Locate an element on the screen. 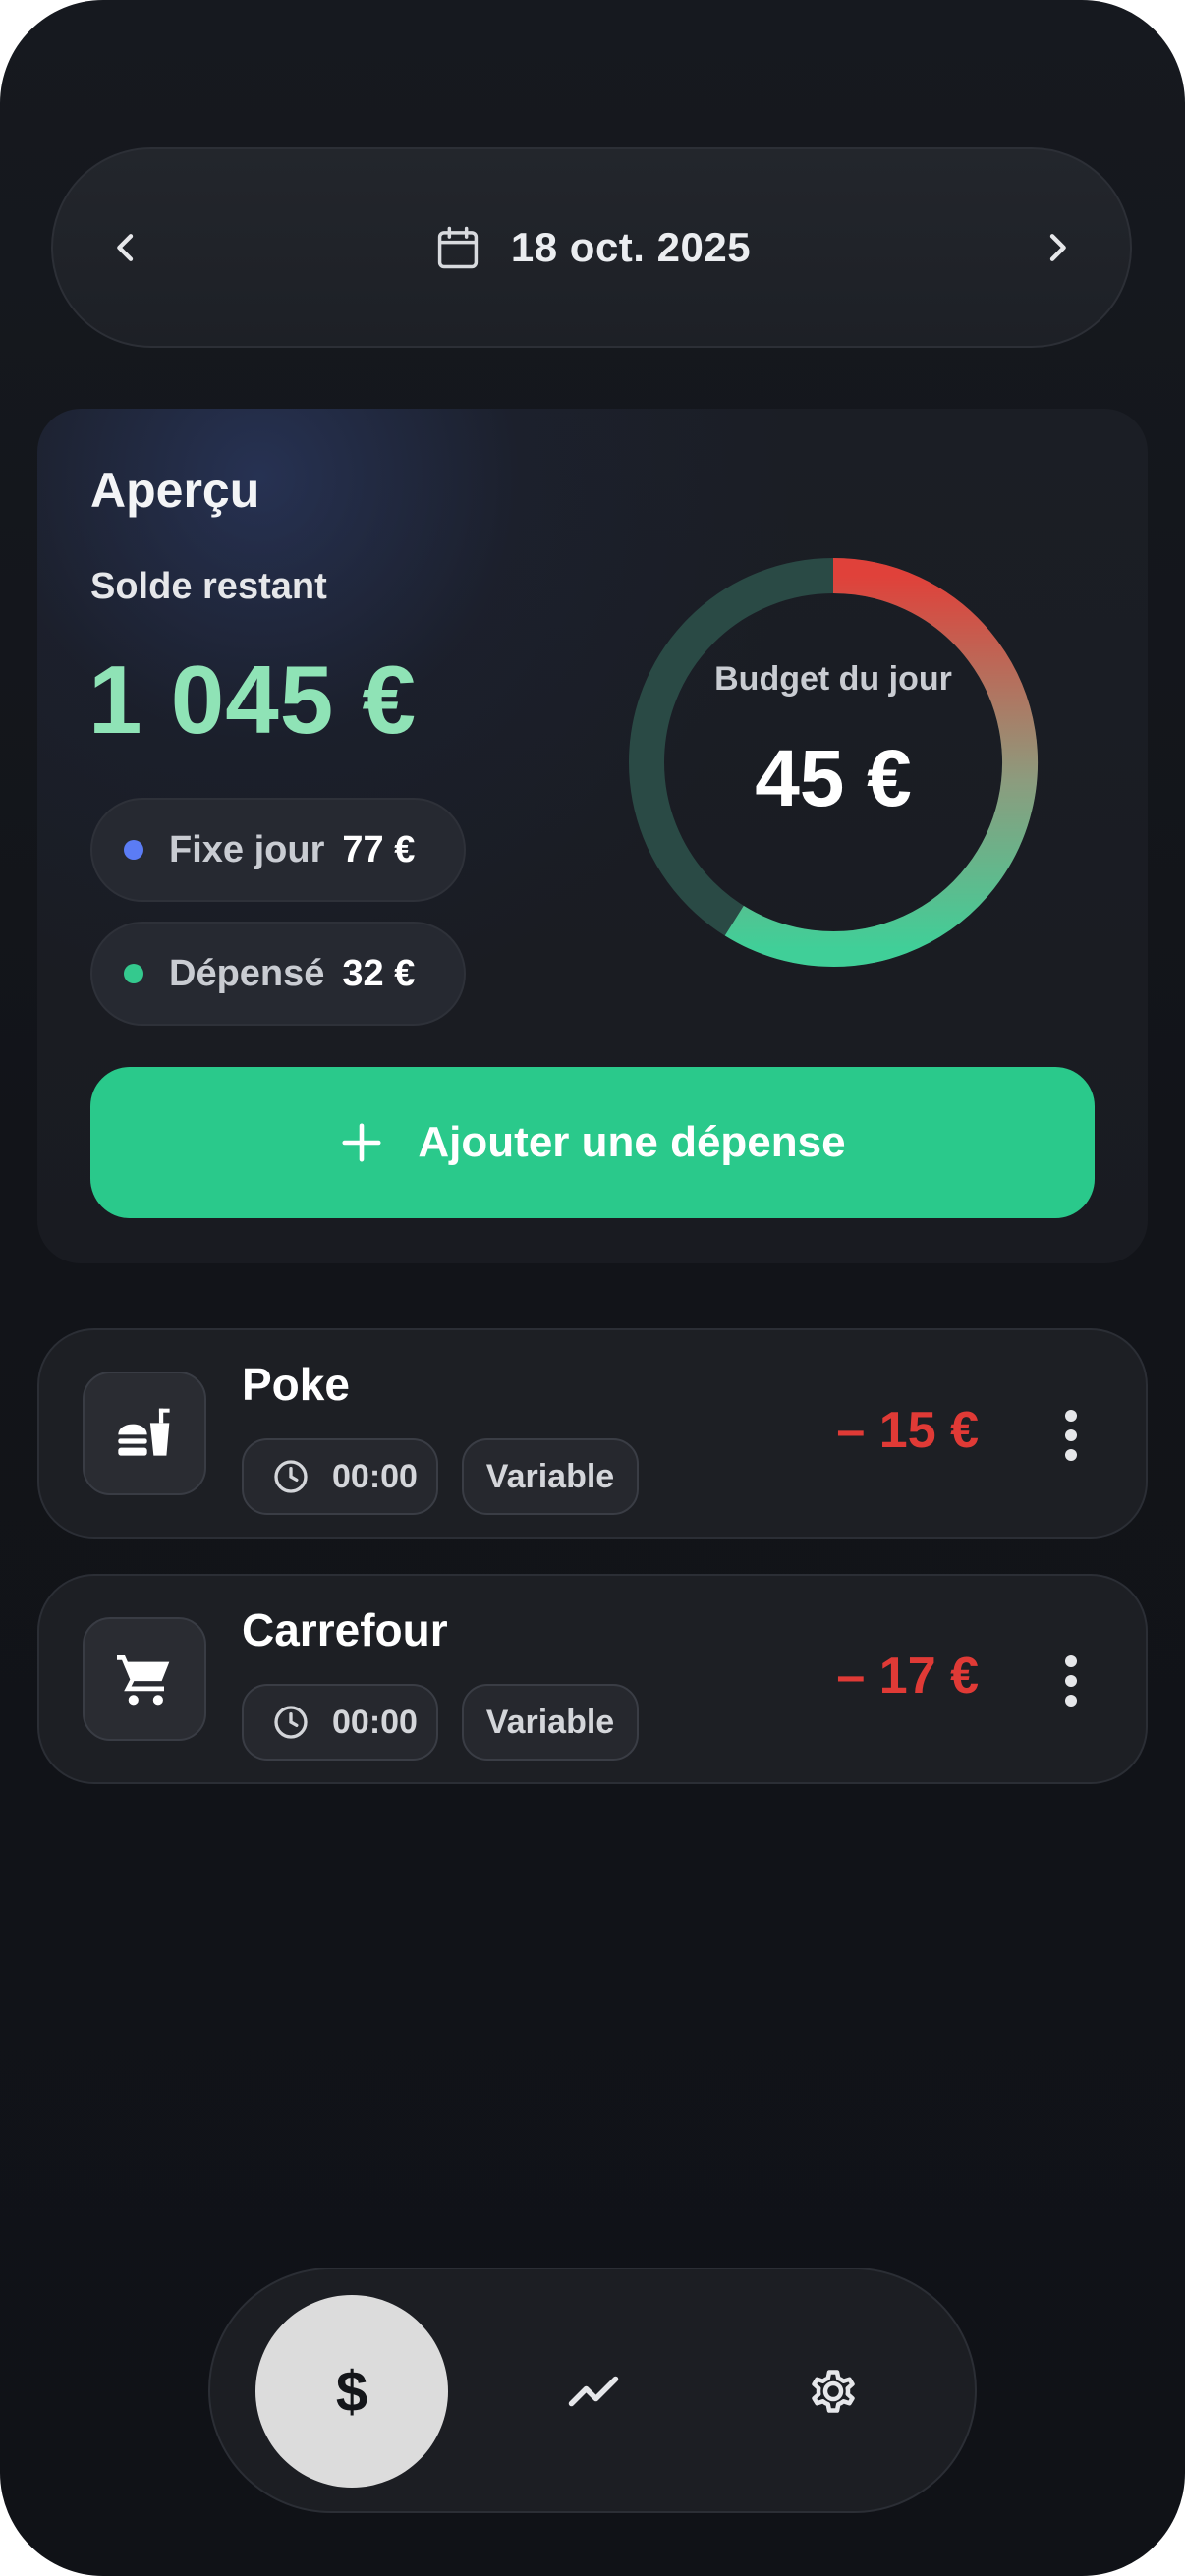 This screenshot has width=1185, height=2576. fastfood-icon is located at coordinates (144, 1432).